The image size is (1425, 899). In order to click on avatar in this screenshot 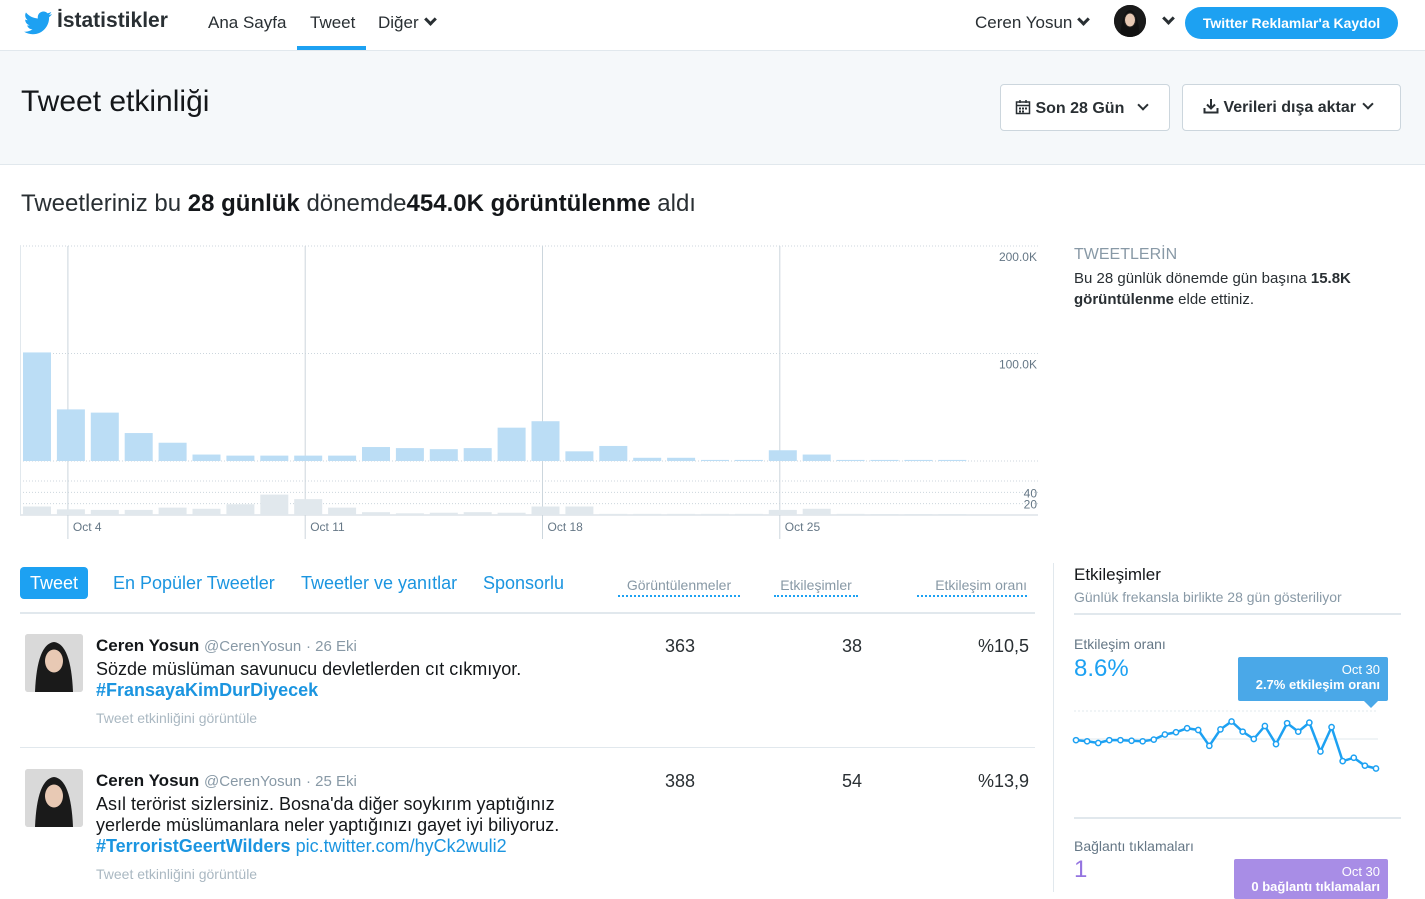, I will do `click(1130, 21)`.